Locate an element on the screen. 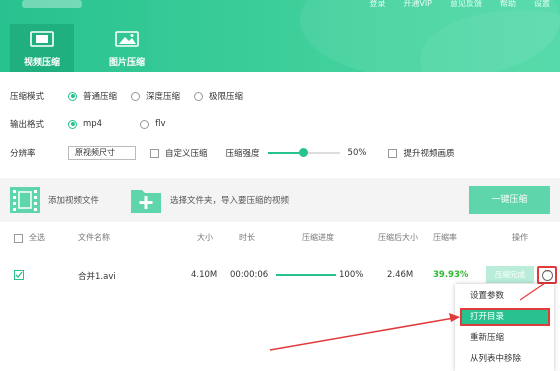 The image size is (560, 371). highlight-frame is located at coordinates (505, 317).